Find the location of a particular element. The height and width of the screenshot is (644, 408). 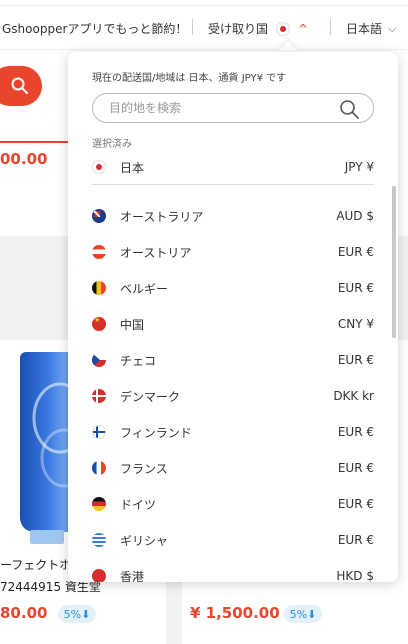

ship-to-selector: 受け取り国 ^ is located at coordinates (258, 28).